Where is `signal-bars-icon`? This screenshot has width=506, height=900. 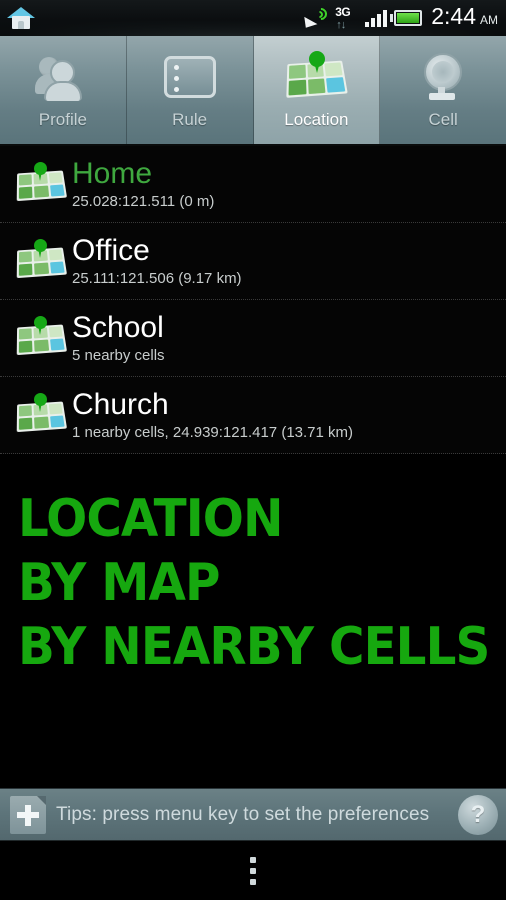
signal-bars-icon is located at coordinates (376, 18).